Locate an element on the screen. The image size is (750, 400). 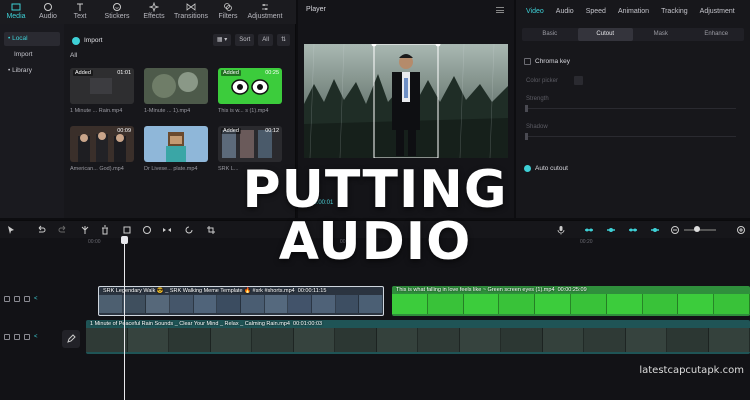
strength-label: Strength is located at coordinates (537, 99).